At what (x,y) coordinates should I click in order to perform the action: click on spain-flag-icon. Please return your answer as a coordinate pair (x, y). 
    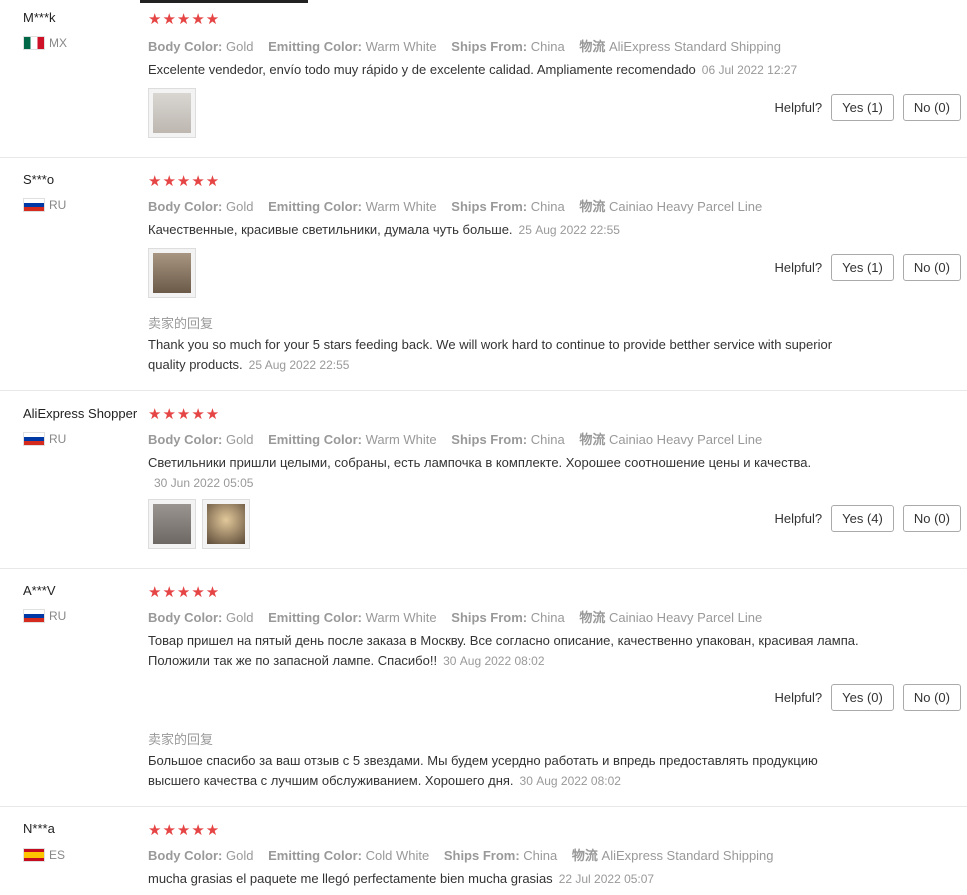
    Looking at the image, I should click on (34, 855).